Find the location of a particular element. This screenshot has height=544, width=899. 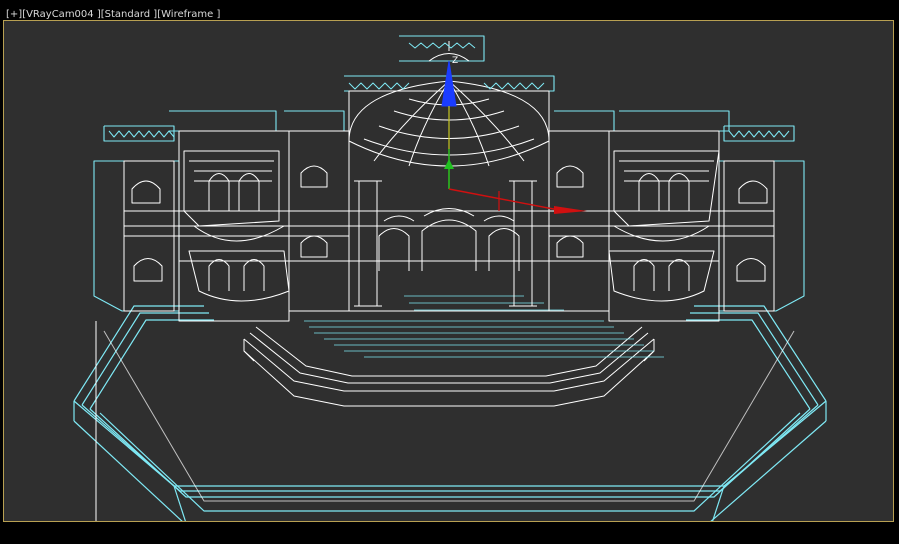

stair-hatching is located at coordinates (484, 326).